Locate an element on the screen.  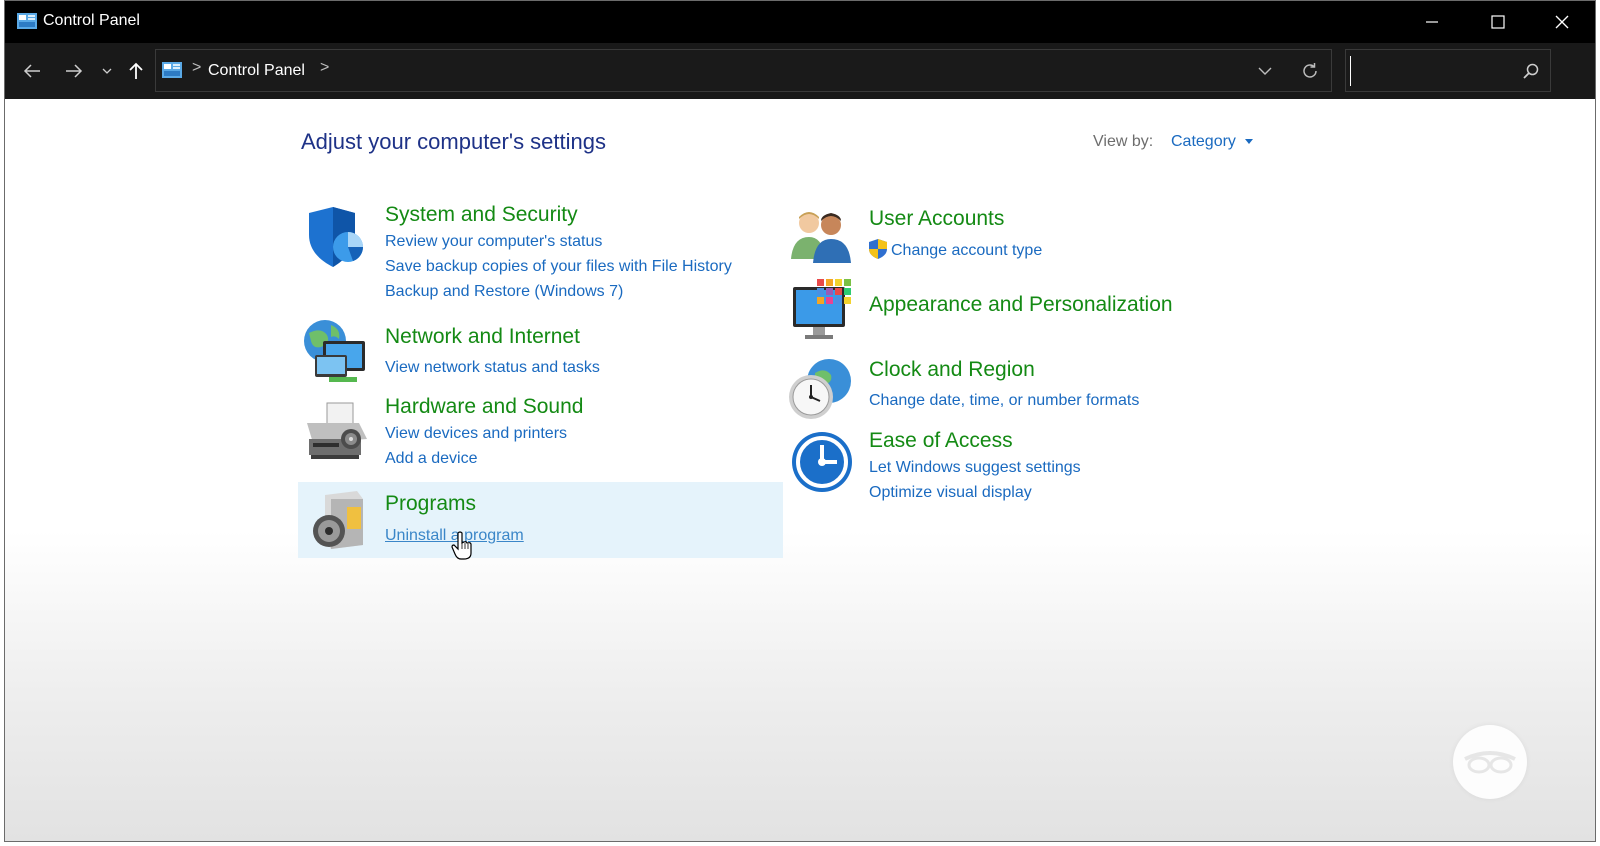
control-panel-app-icon is located at coordinates (27, 21).